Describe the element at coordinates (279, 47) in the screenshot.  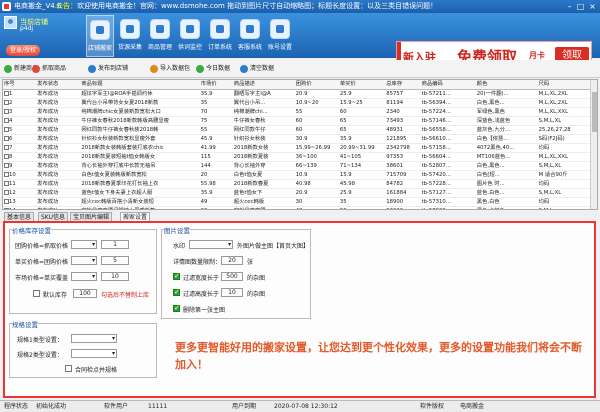
I see `tool-label: 账号设置` at that location.